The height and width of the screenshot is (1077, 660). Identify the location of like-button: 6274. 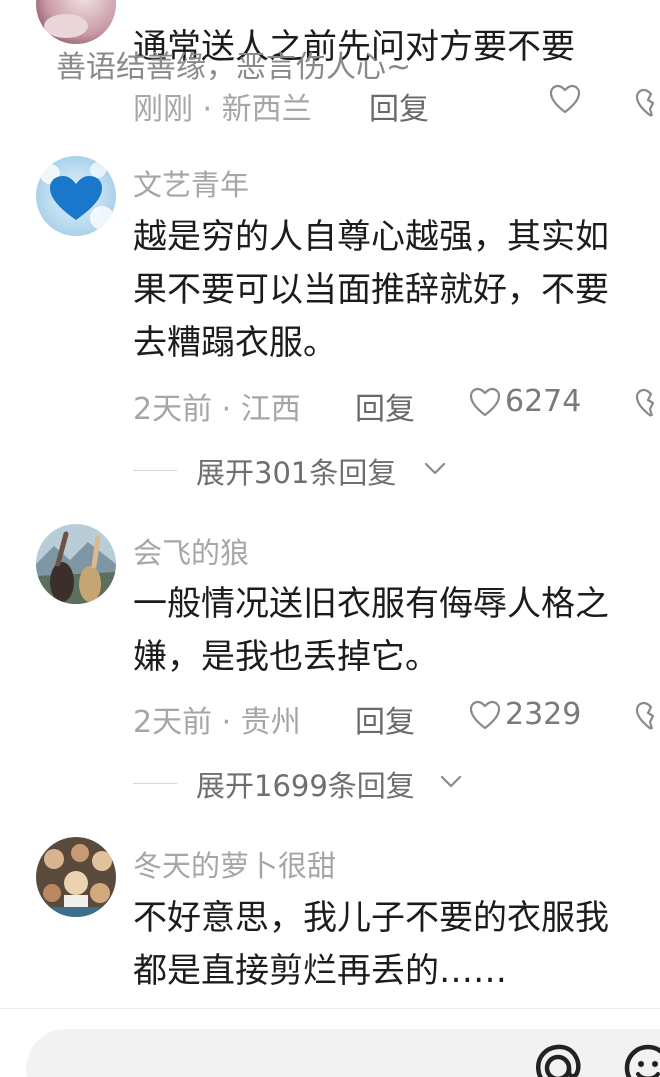
(525, 401).